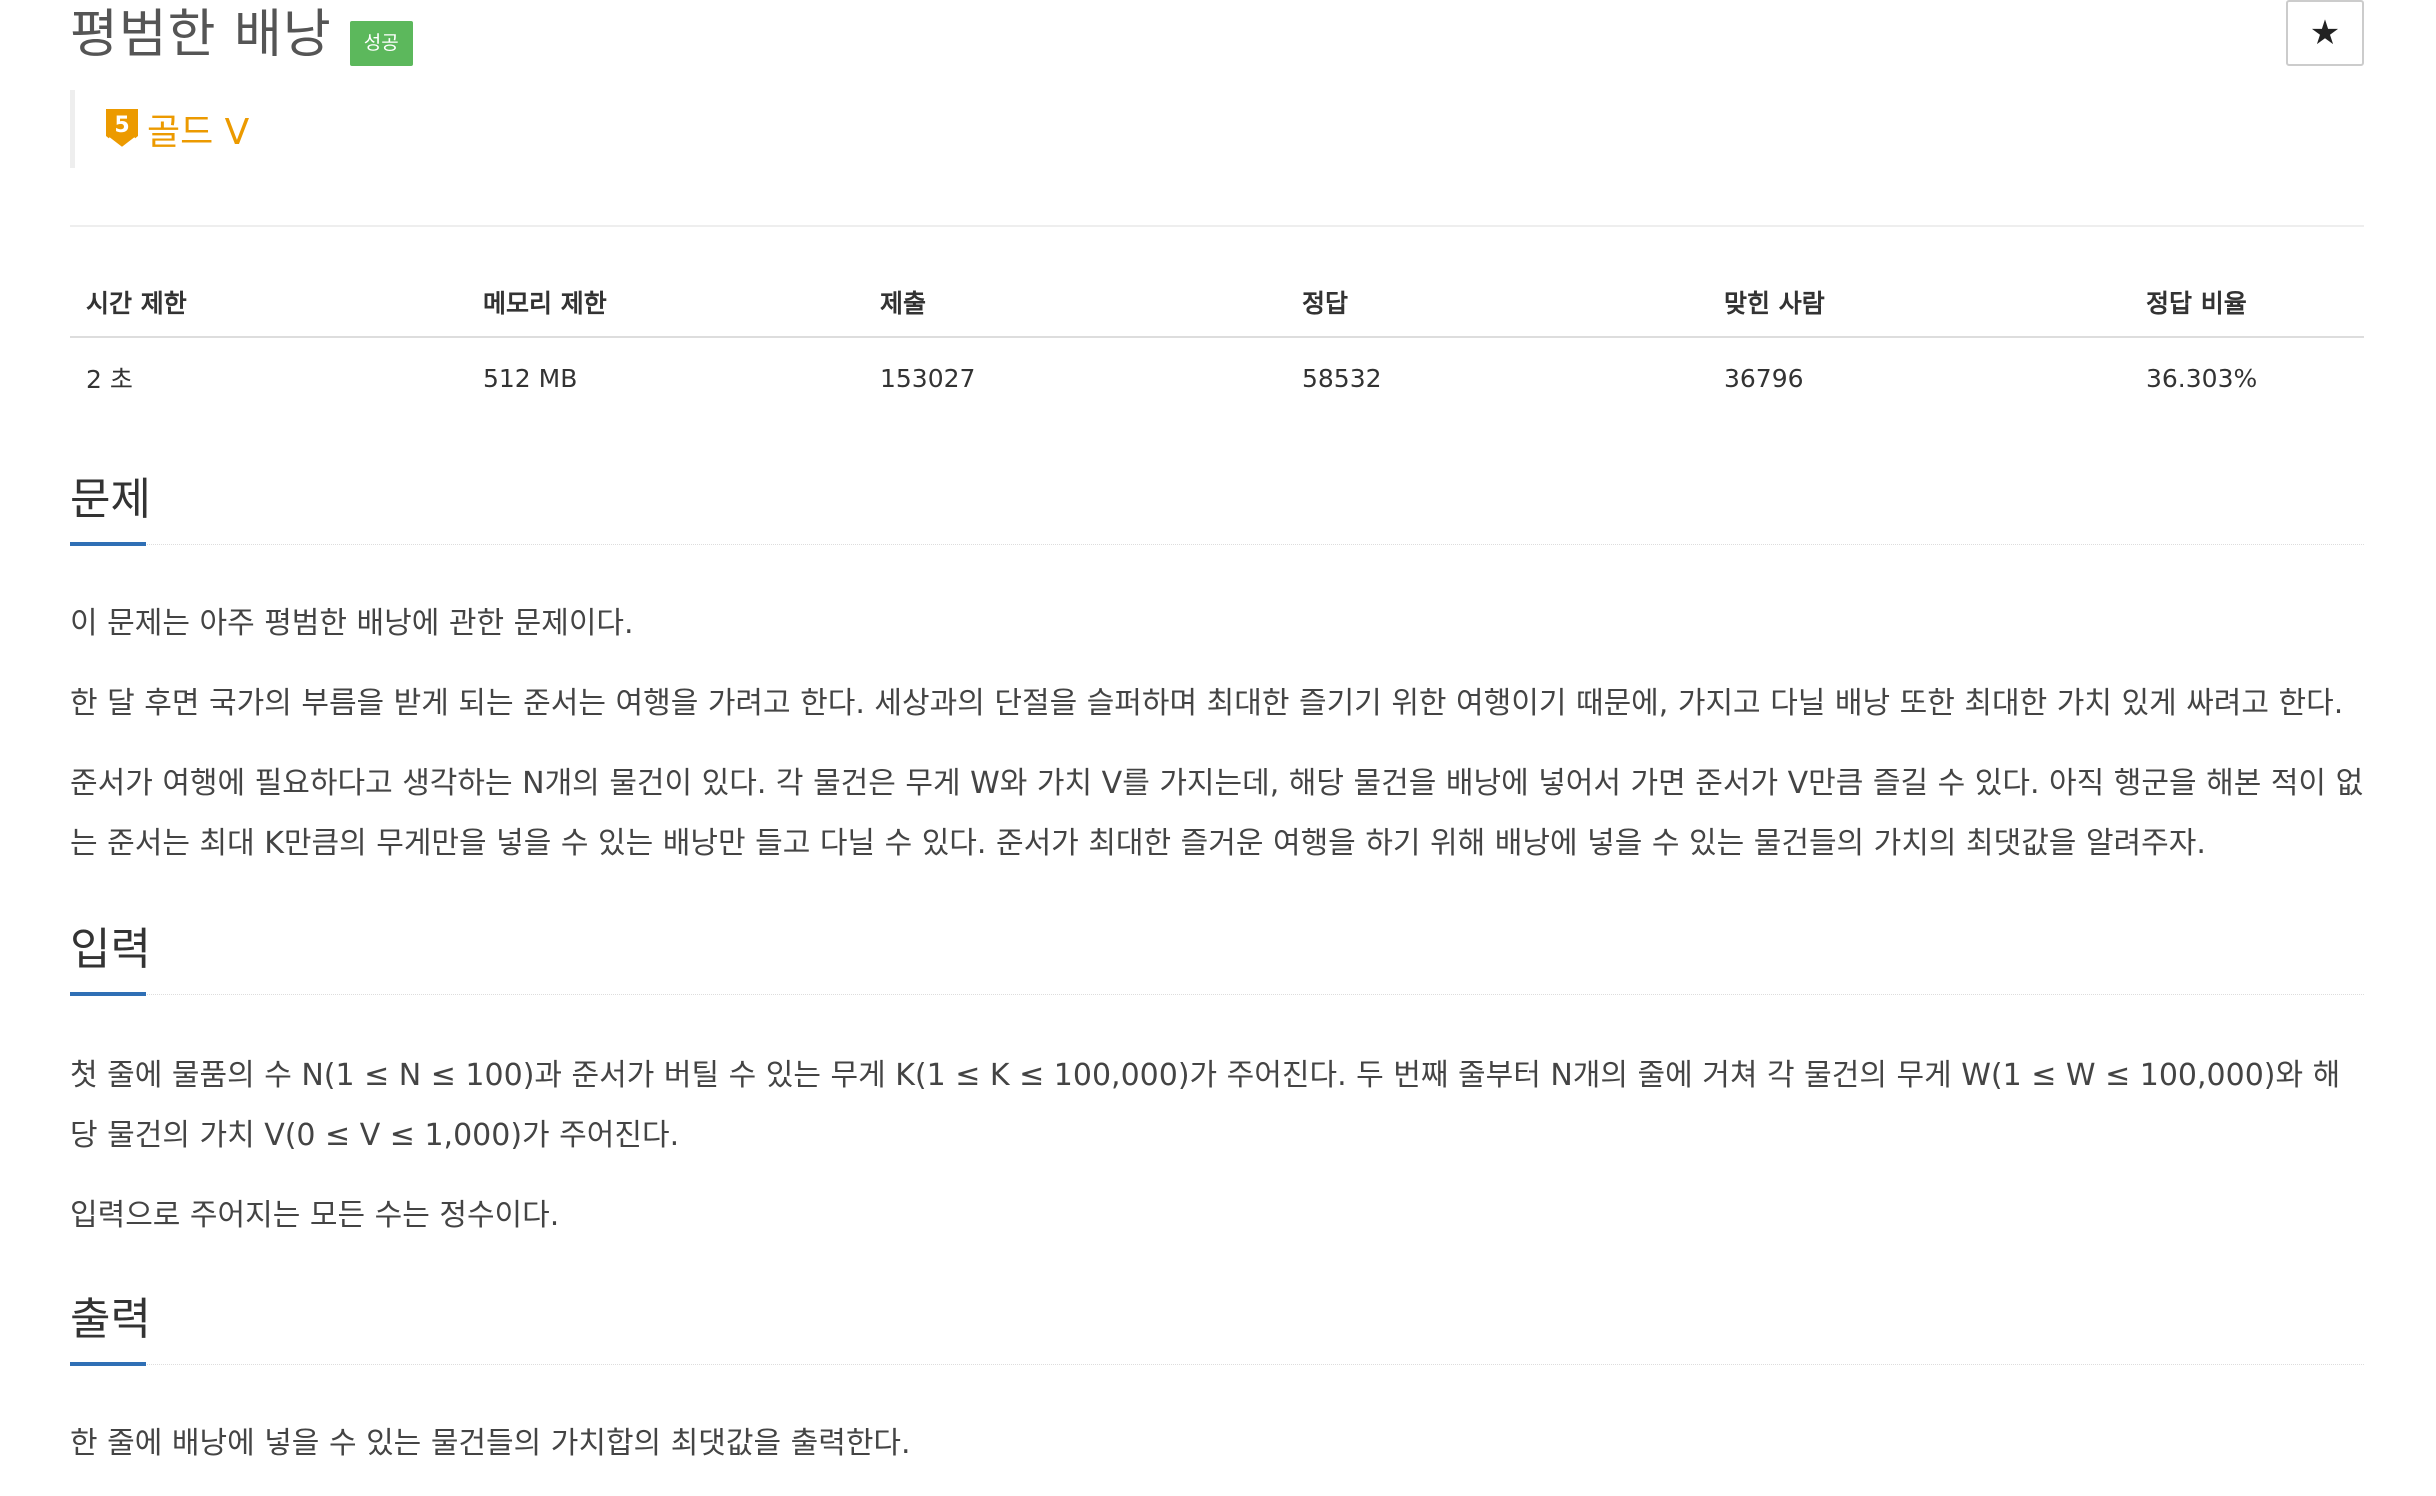  I want to click on section-problem-headline: 문제, so click(1217, 515).